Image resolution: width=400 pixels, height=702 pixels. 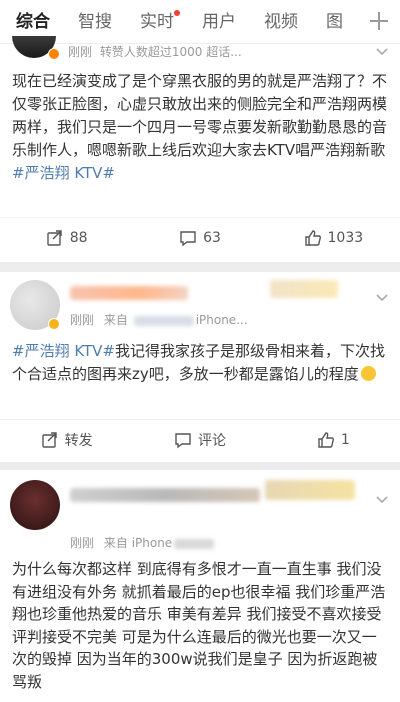 I want to click on search-tab-bar: 综合 智搜 实时 用户 视频 图, so click(x=200, y=22).